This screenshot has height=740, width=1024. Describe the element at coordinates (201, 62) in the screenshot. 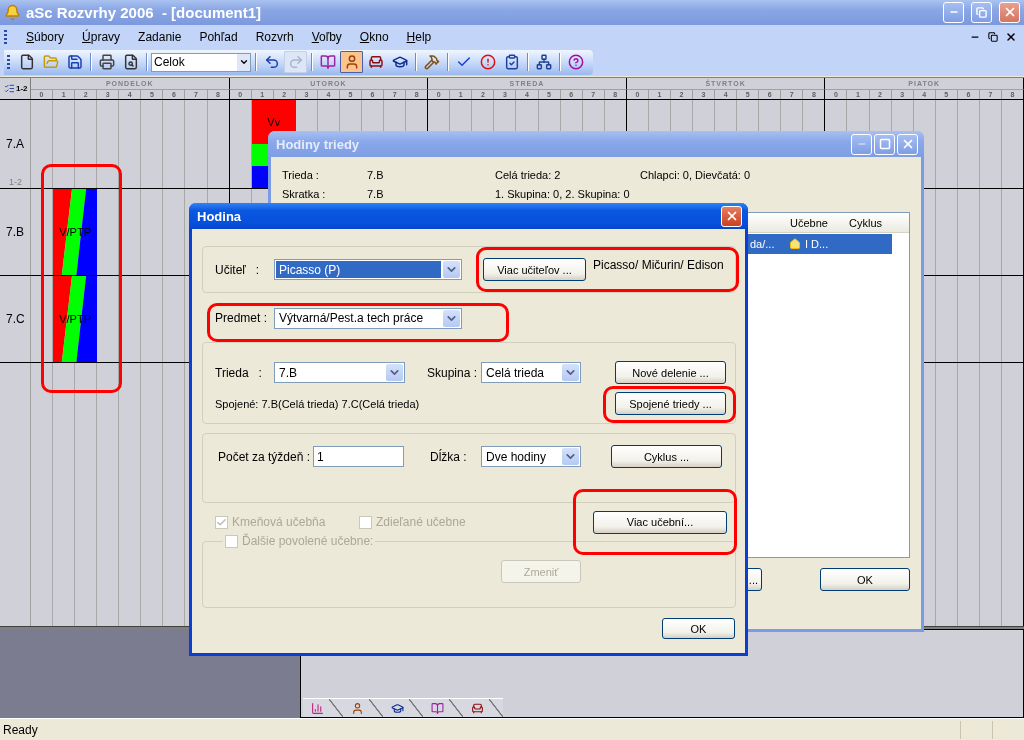

I see `view-dropdown: Celok` at that location.